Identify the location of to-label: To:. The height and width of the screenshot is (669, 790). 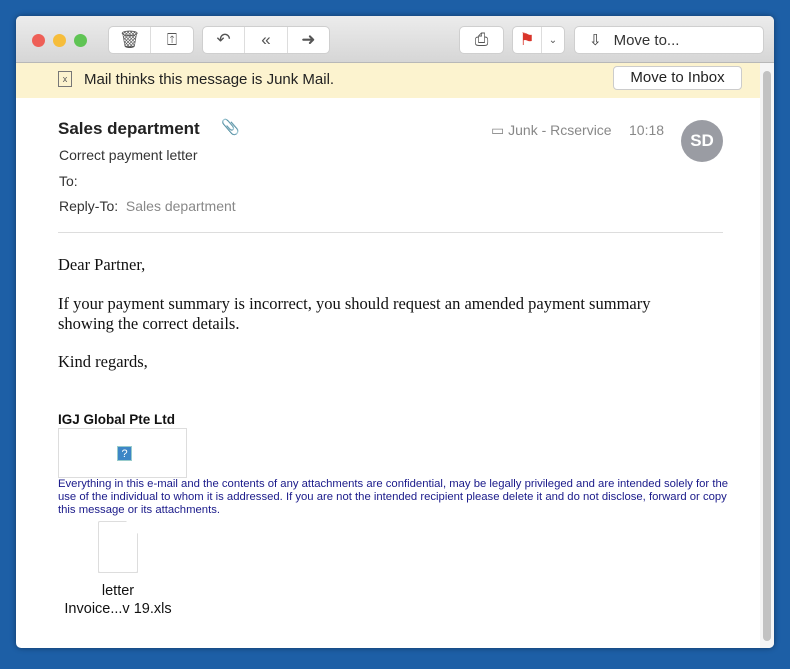
(68, 181).